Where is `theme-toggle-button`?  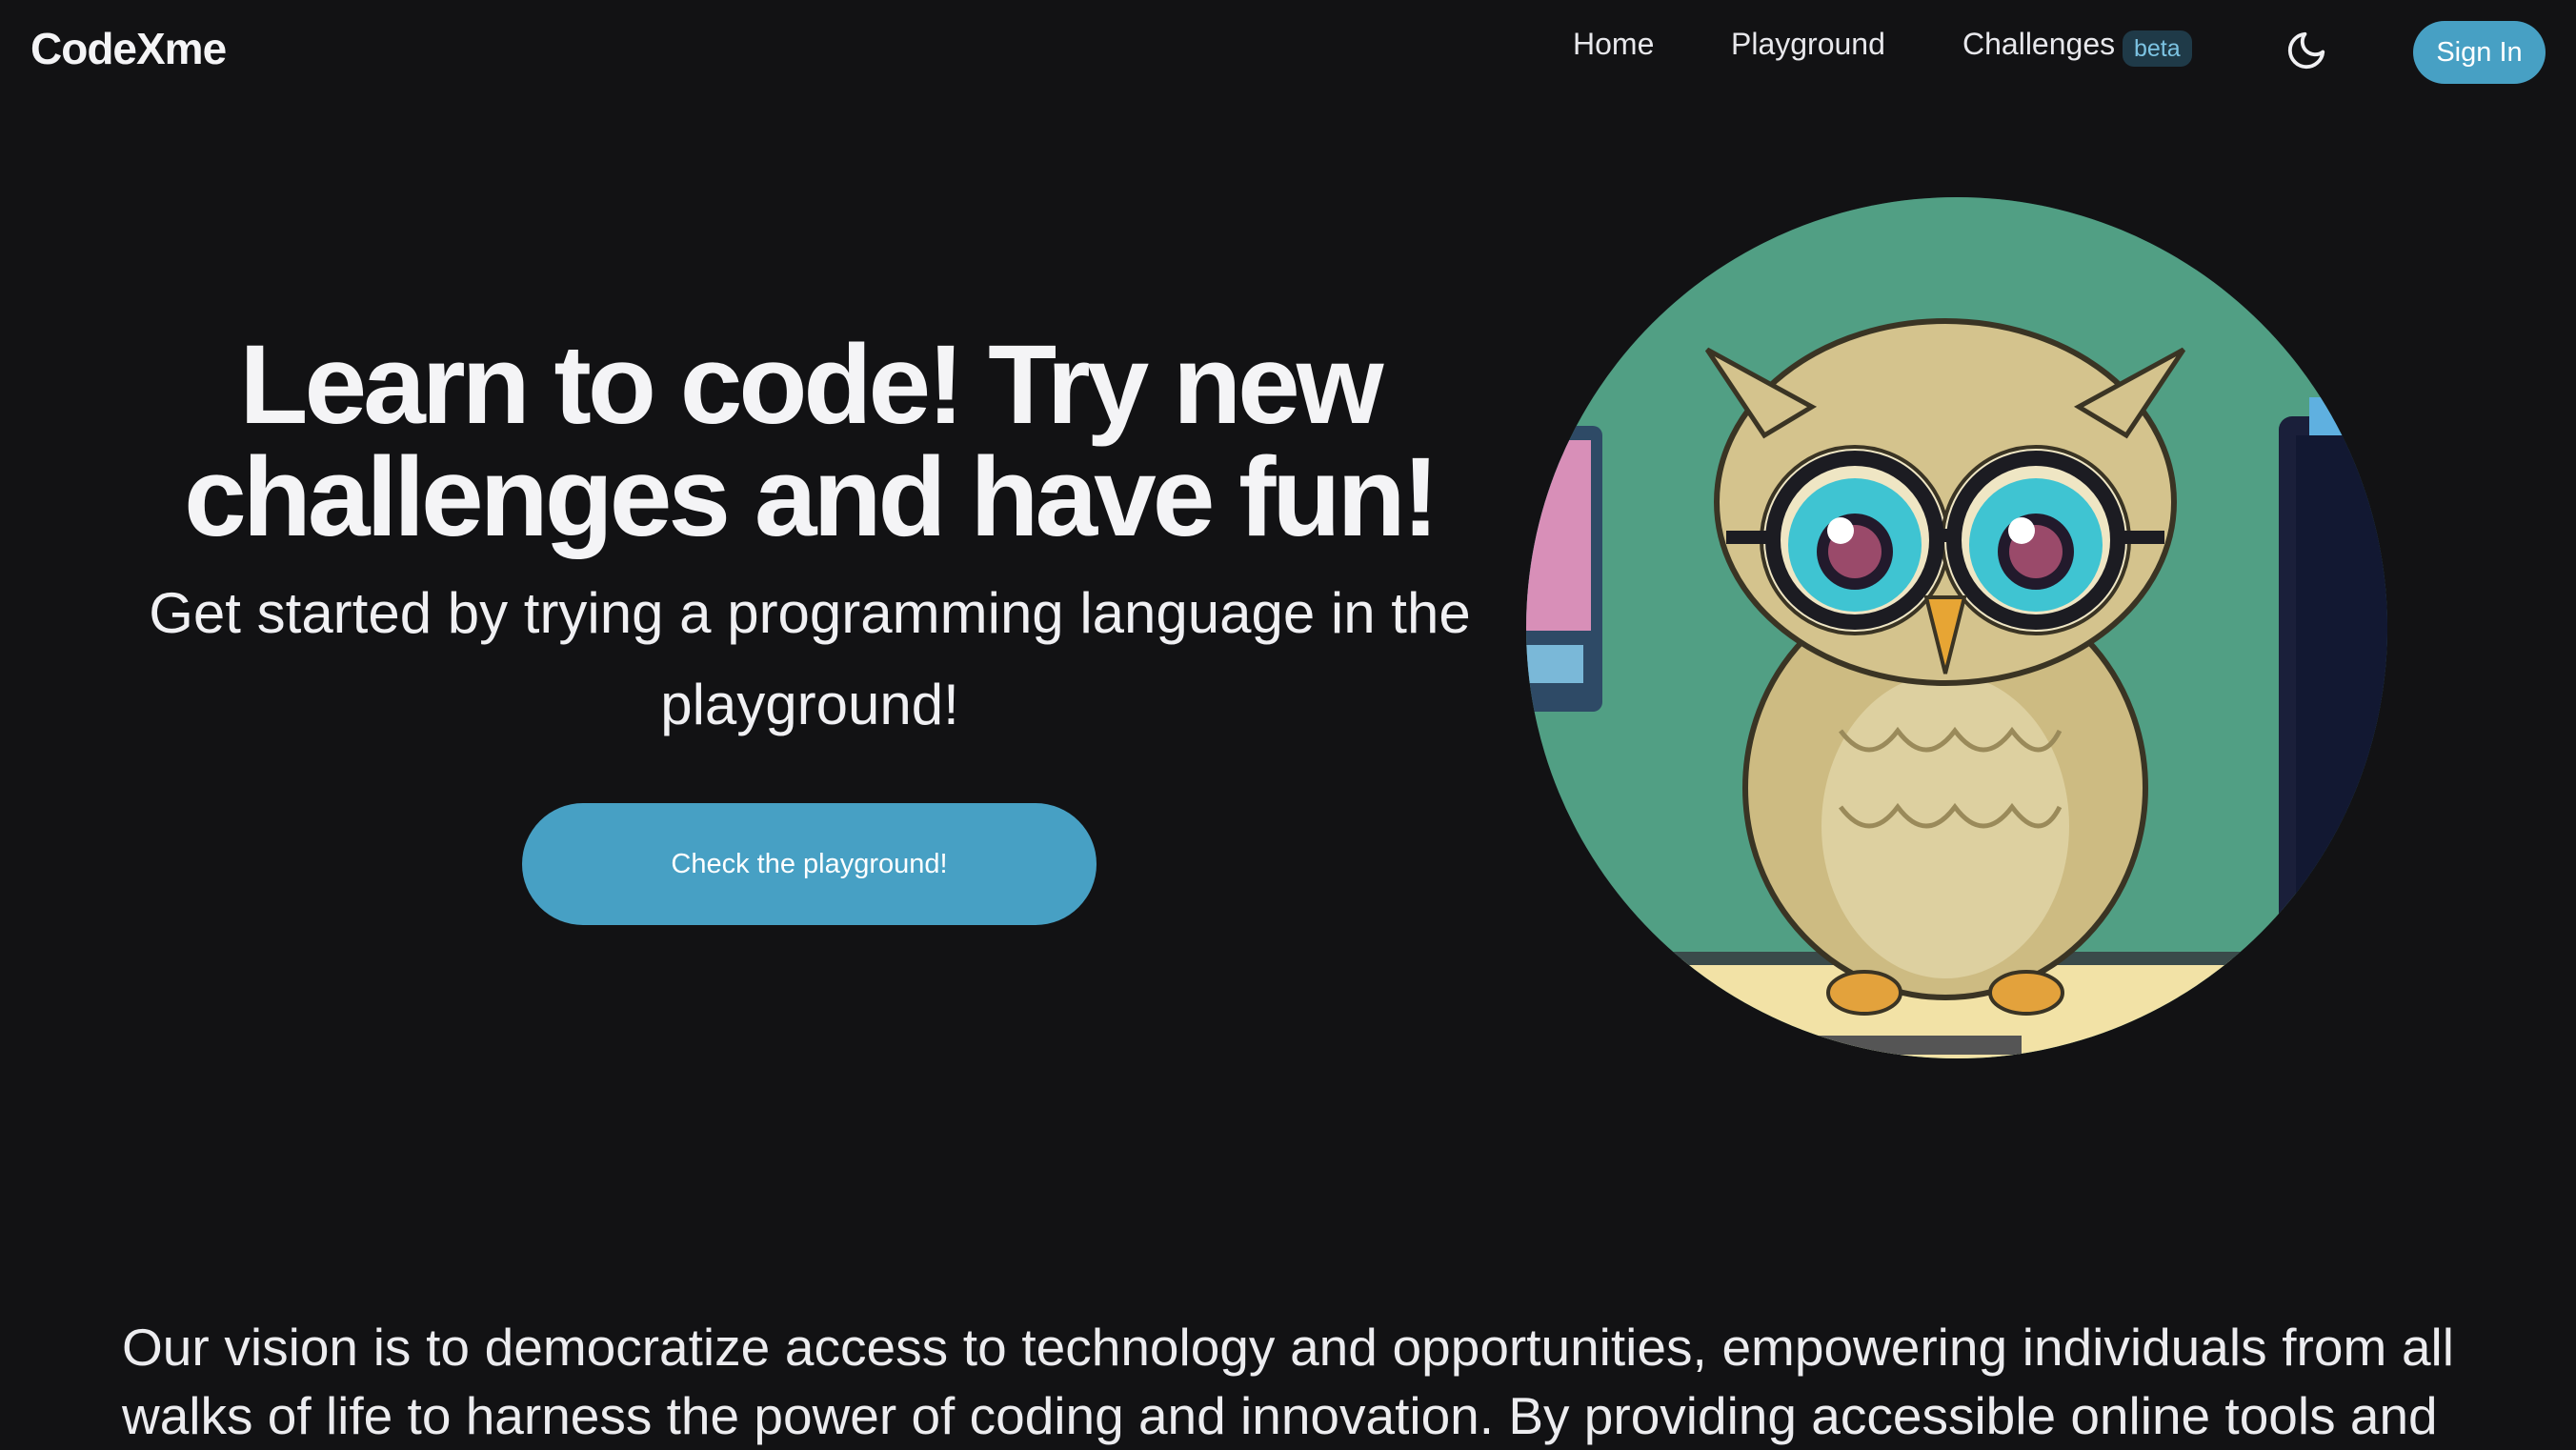 theme-toggle-button is located at coordinates (2306, 50).